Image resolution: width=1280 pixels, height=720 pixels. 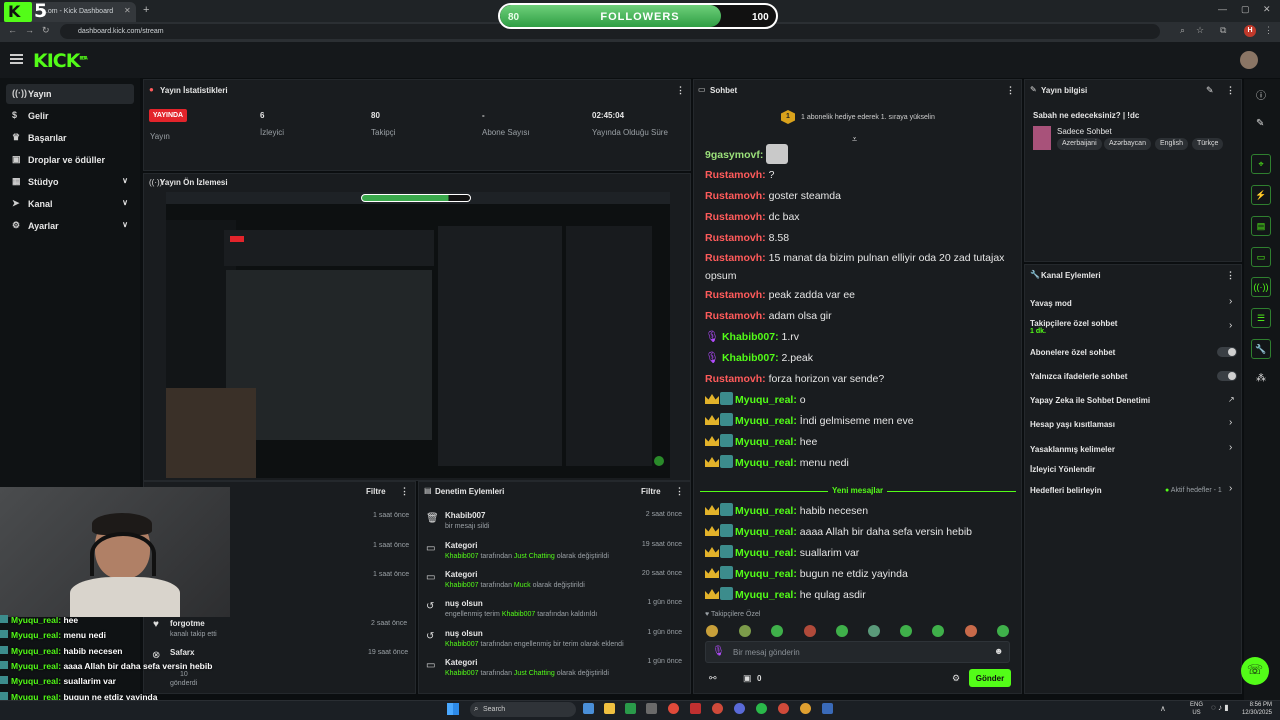 What do you see at coordinates (46, 30) in the screenshot?
I see `reload-icon: ↻` at bounding box center [46, 30].